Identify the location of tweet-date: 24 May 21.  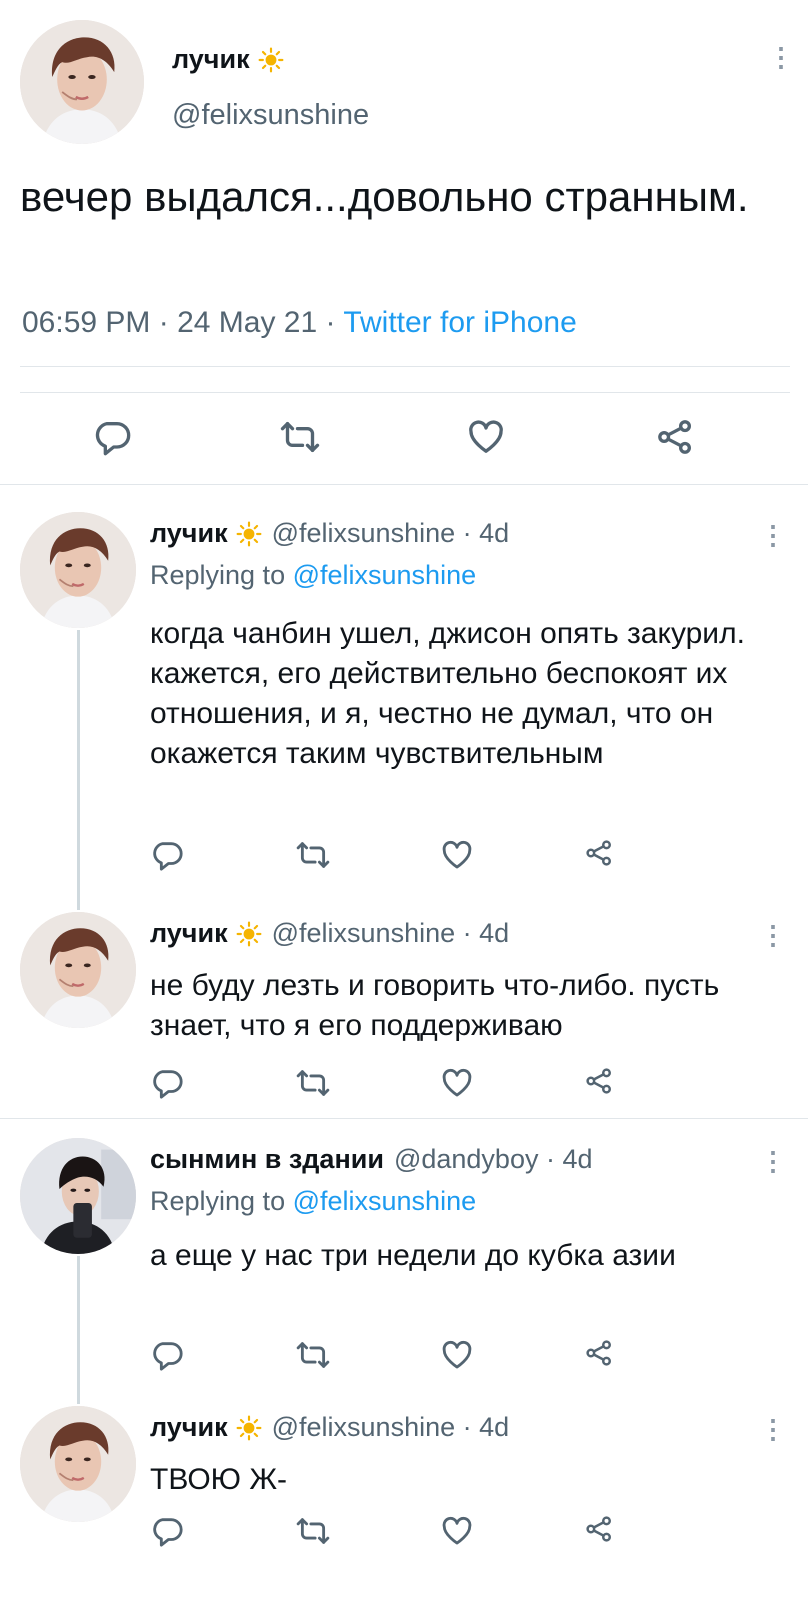
(247, 322).